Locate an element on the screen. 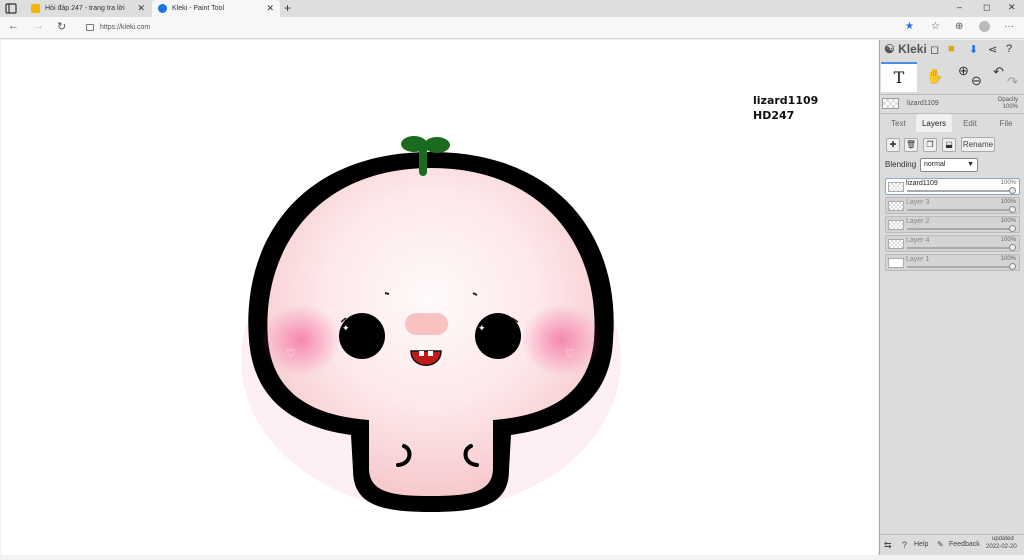 The height and width of the screenshot is (560, 1024). layer-name: Layer 1 is located at coordinates (918, 259).